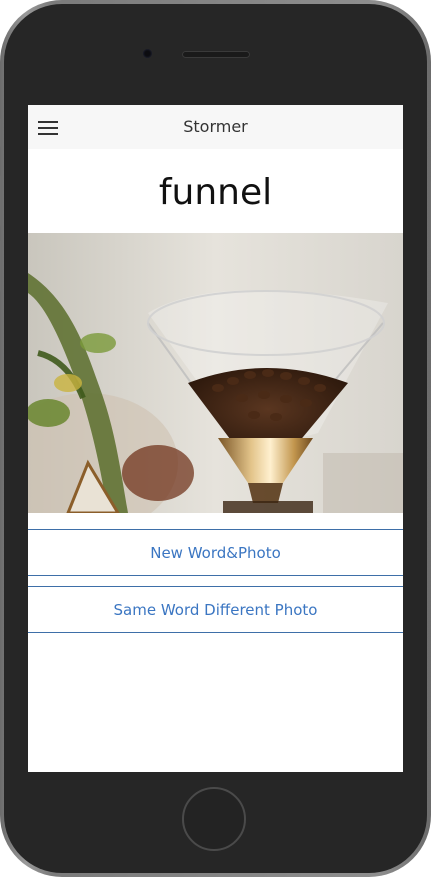  What do you see at coordinates (0, 266) in the screenshot?
I see `volume-down-button` at bounding box center [0, 266].